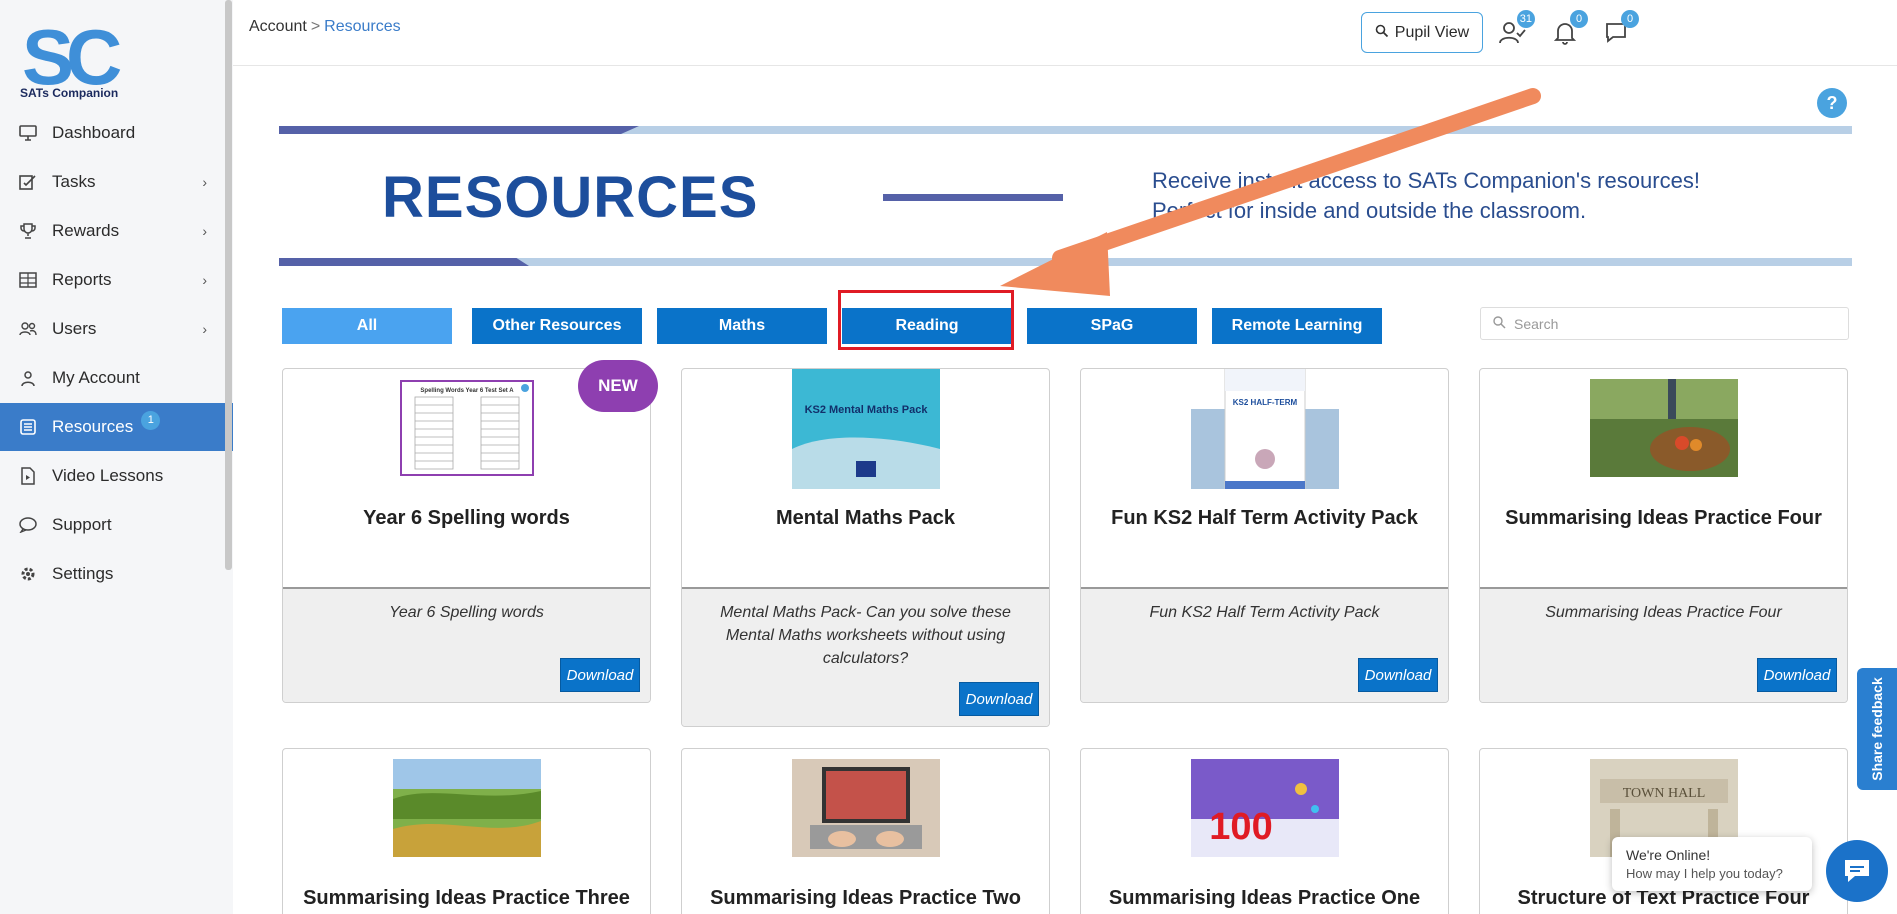 The image size is (1897, 914). What do you see at coordinates (1270, 192) in the screenshot?
I see `annotation-arrow` at bounding box center [1270, 192].